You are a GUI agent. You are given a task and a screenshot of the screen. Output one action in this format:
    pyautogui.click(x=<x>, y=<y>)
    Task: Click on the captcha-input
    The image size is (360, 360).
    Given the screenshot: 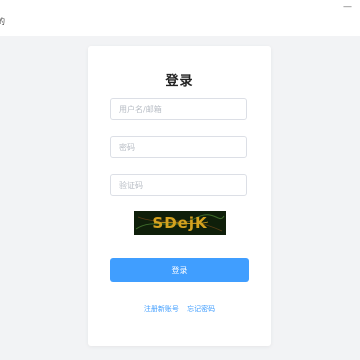 What is the action you would take?
    pyautogui.click(x=178, y=185)
    